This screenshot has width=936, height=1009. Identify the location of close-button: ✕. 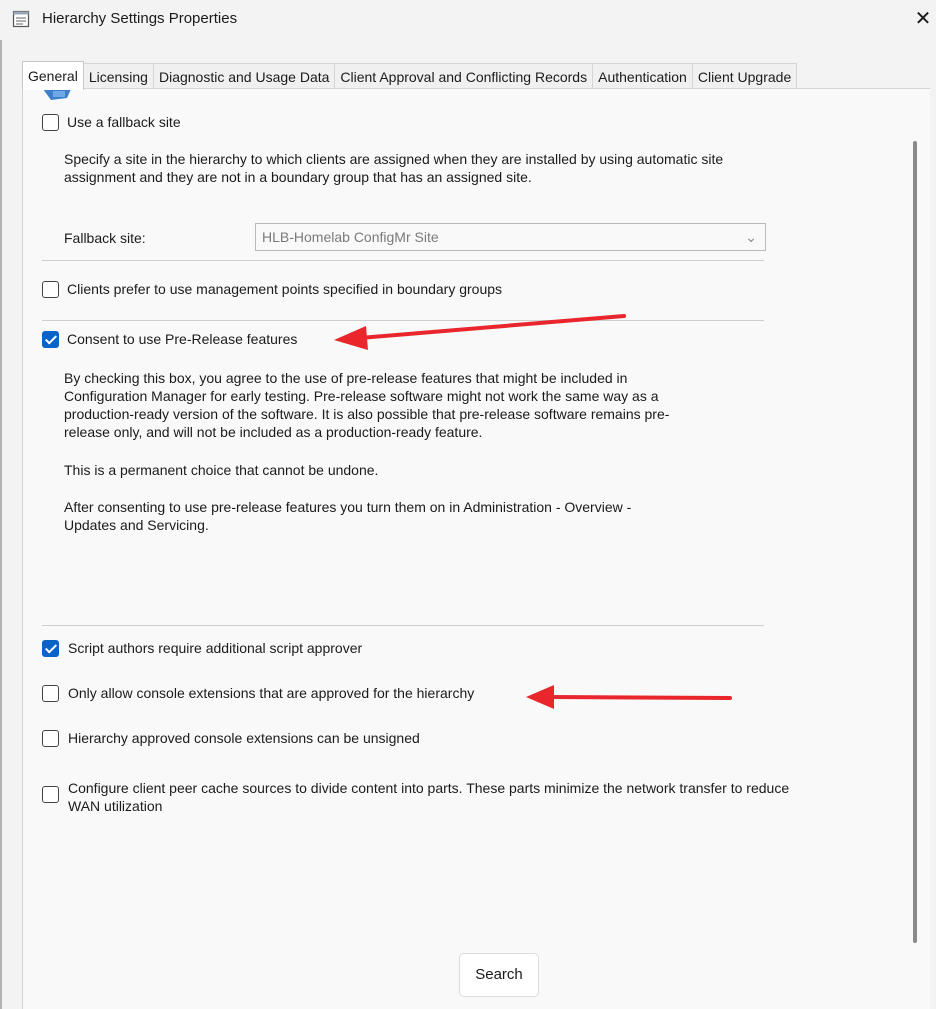
(923, 19).